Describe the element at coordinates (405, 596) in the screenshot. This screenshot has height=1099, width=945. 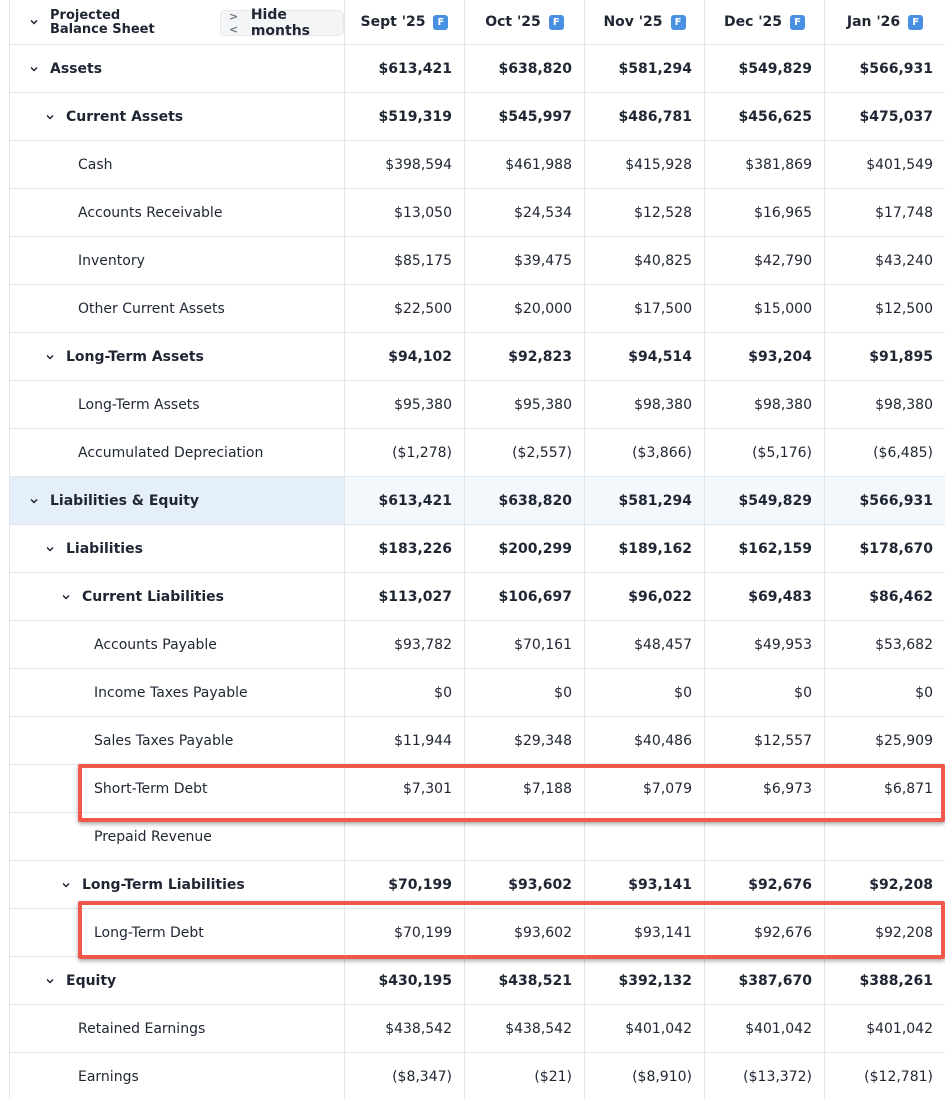
I see `value-cell: $113,027` at that location.